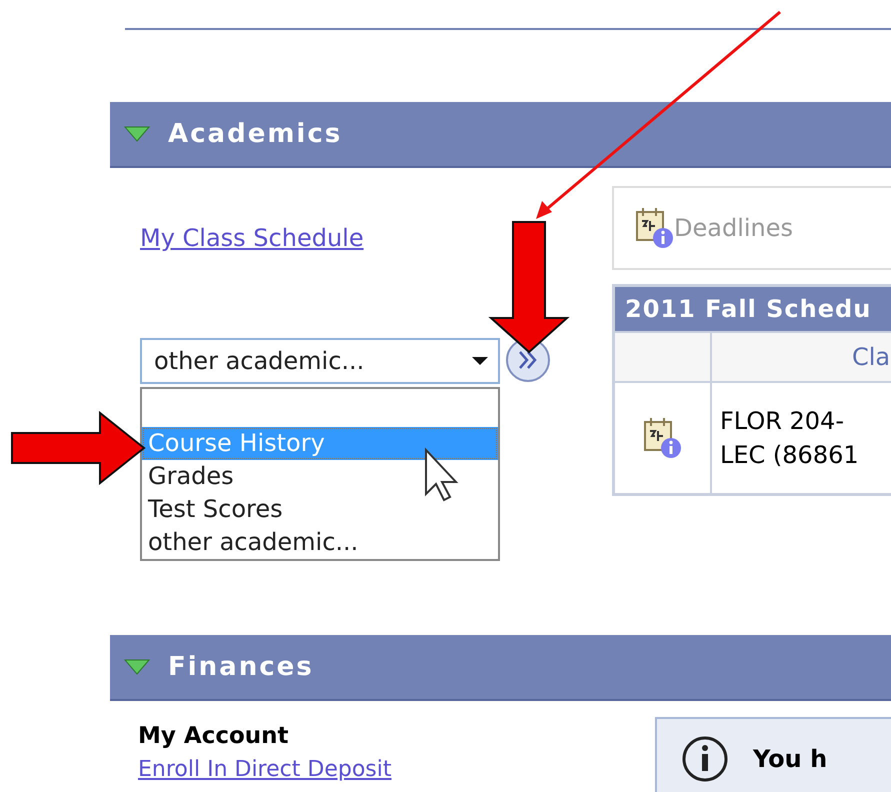 The width and height of the screenshot is (891, 792). I want to click on class-schedule-link: My Class Schedule, so click(252, 238).